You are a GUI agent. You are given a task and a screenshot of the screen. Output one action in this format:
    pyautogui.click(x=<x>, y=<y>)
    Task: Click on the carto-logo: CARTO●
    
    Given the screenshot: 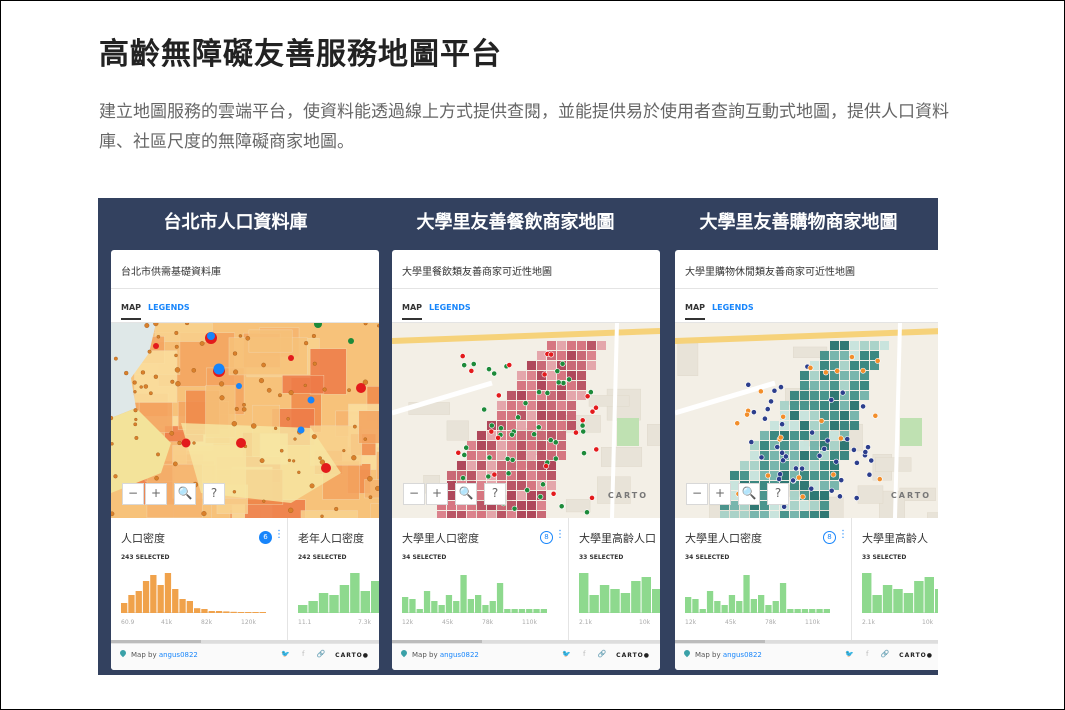 What is the action you would take?
    pyautogui.click(x=633, y=655)
    